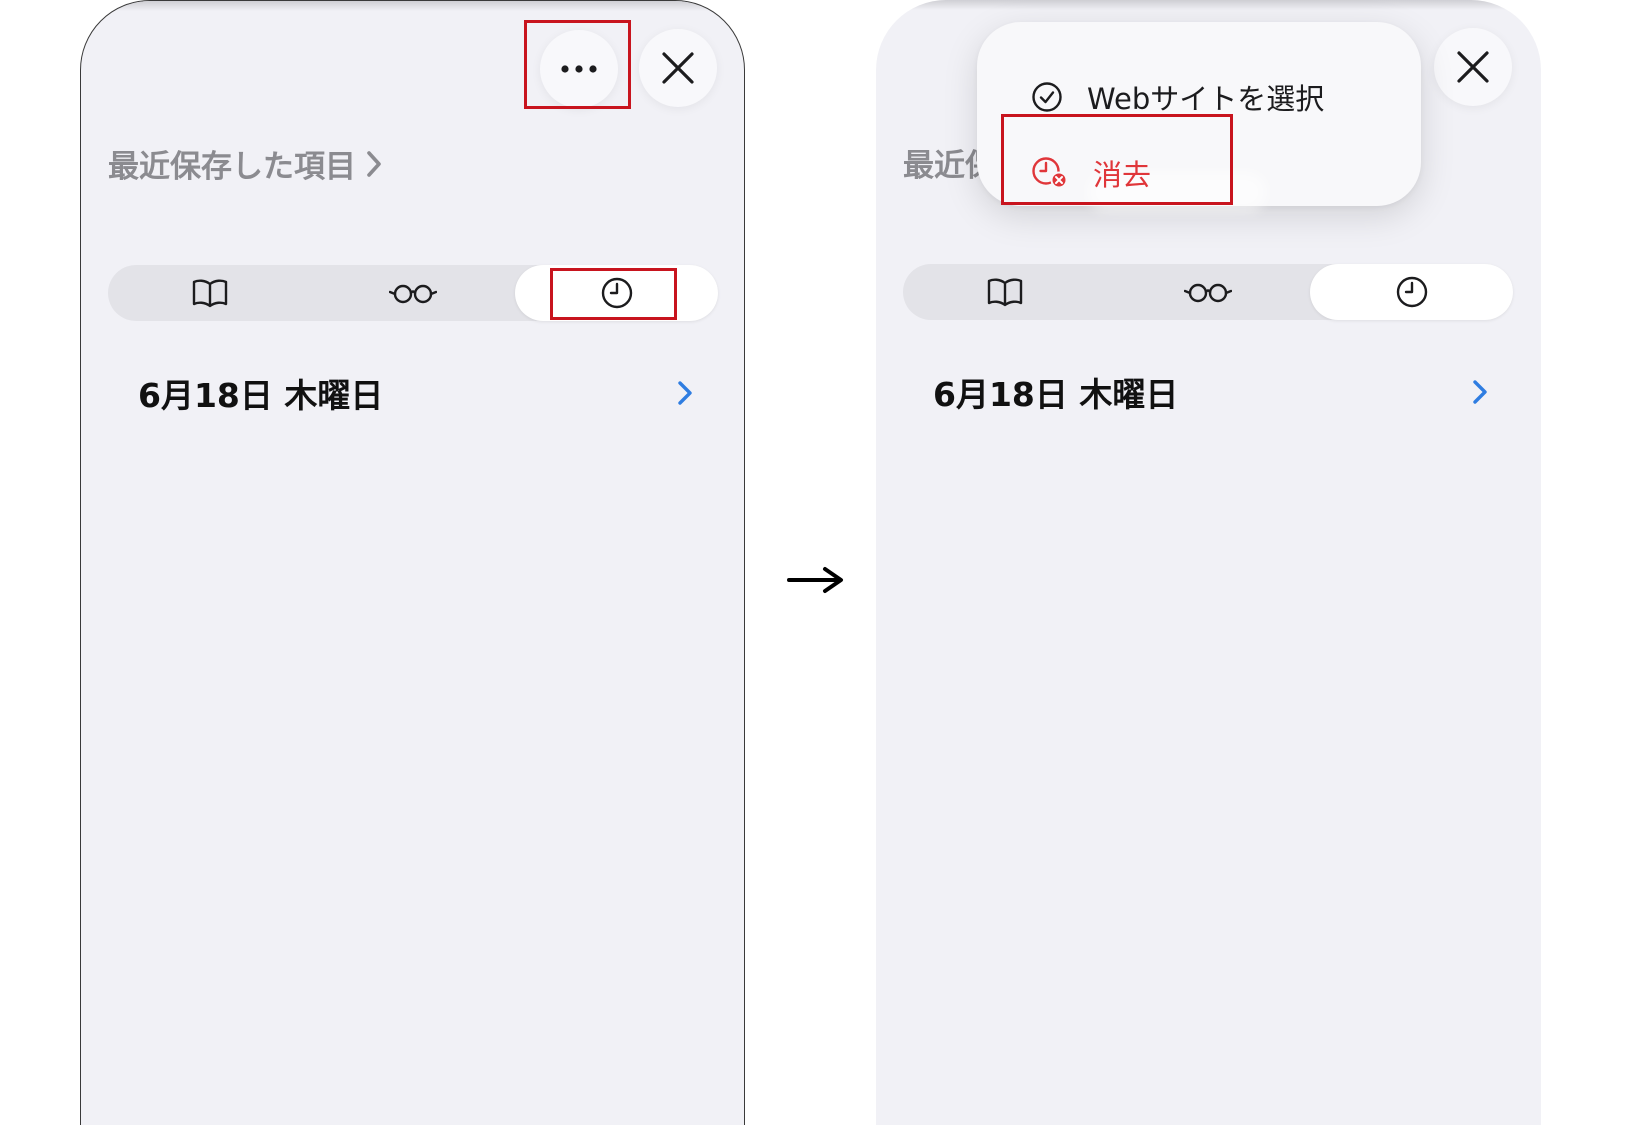 The image size is (1625, 1125). What do you see at coordinates (1091, 173) in the screenshot?
I see `clear-menu-item: 消去` at bounding box center [1091, 173].